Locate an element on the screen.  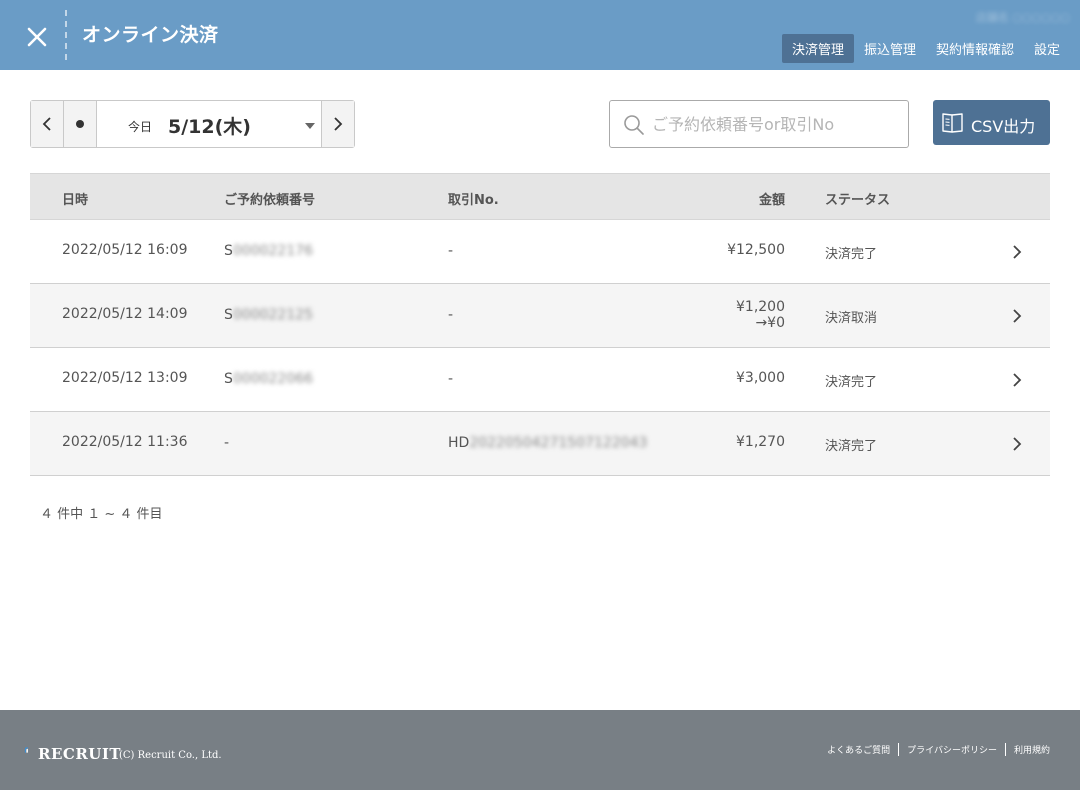
nav-item-contract-info: 契約情報確認 is located at coordinates (975, 48).